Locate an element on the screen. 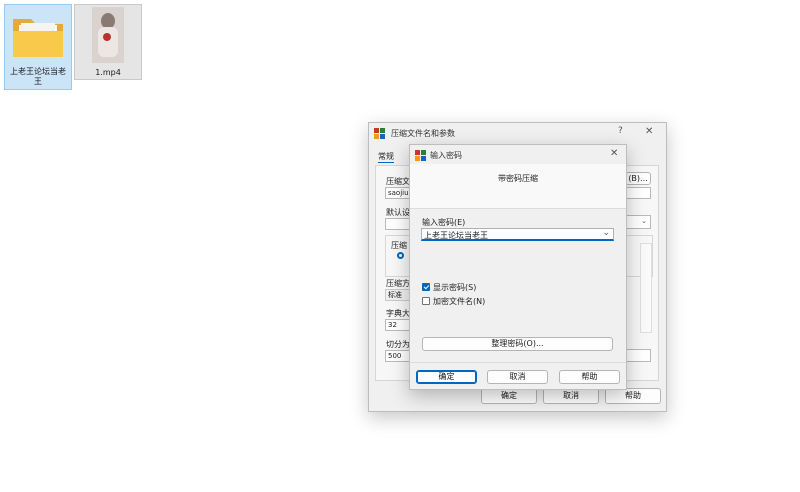 This screenshot has width=800, height=492. method-label: 压缩方 is located at coordinates (398, 283).